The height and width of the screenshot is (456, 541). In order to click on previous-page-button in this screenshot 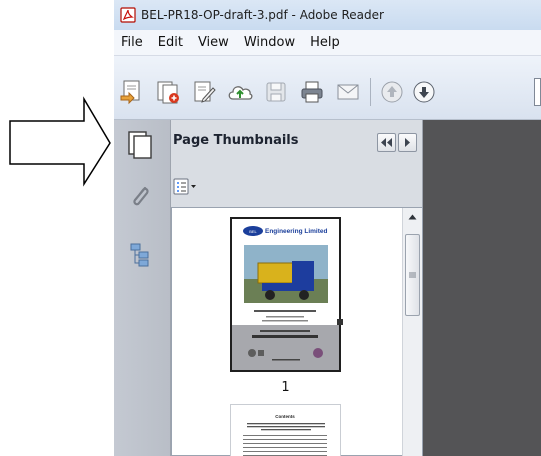, I will do `click(392, 92)`.